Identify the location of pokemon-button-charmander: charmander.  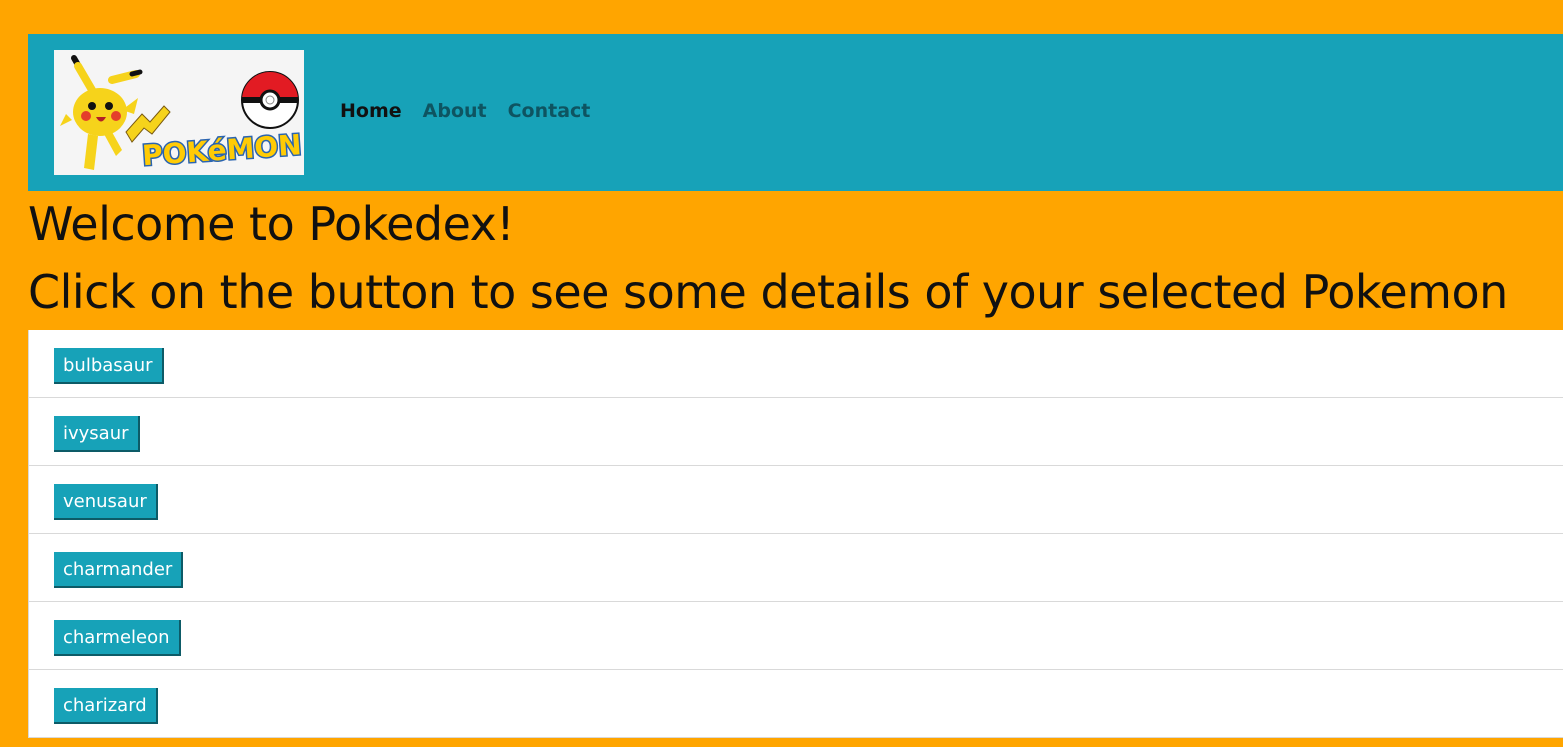
(119, 570).